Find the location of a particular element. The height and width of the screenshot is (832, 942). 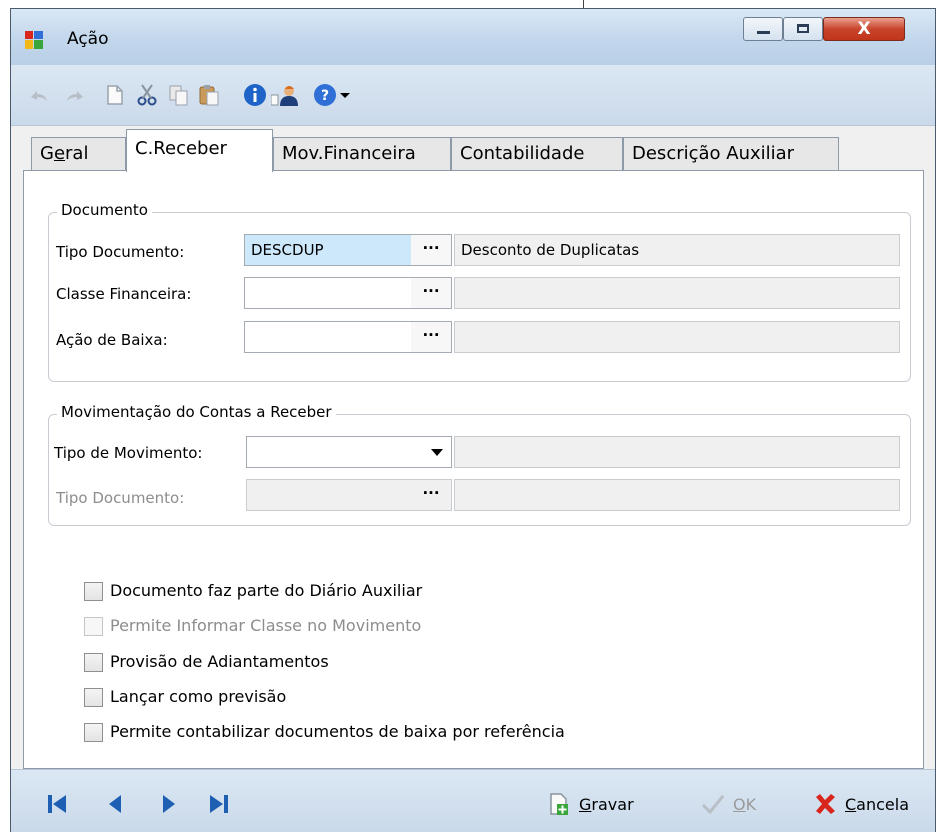

tab-contabilidade: Contabilidade is located at coordinates (537, 154).